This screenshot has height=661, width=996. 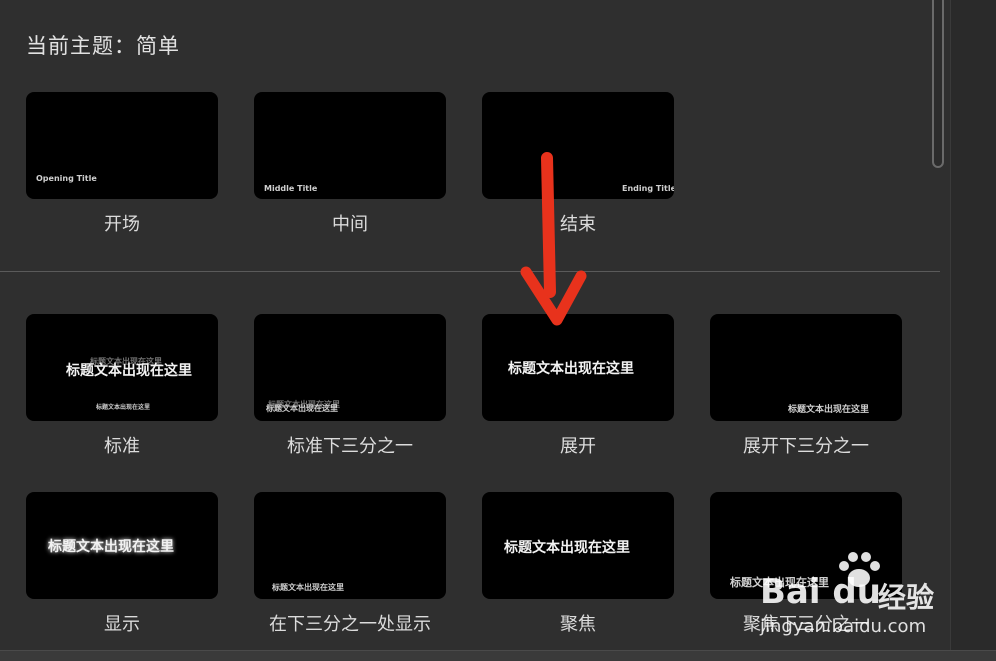 I want to click on thumbnail-expand: 标题文本出现在这里, so click(x=578, y=367).